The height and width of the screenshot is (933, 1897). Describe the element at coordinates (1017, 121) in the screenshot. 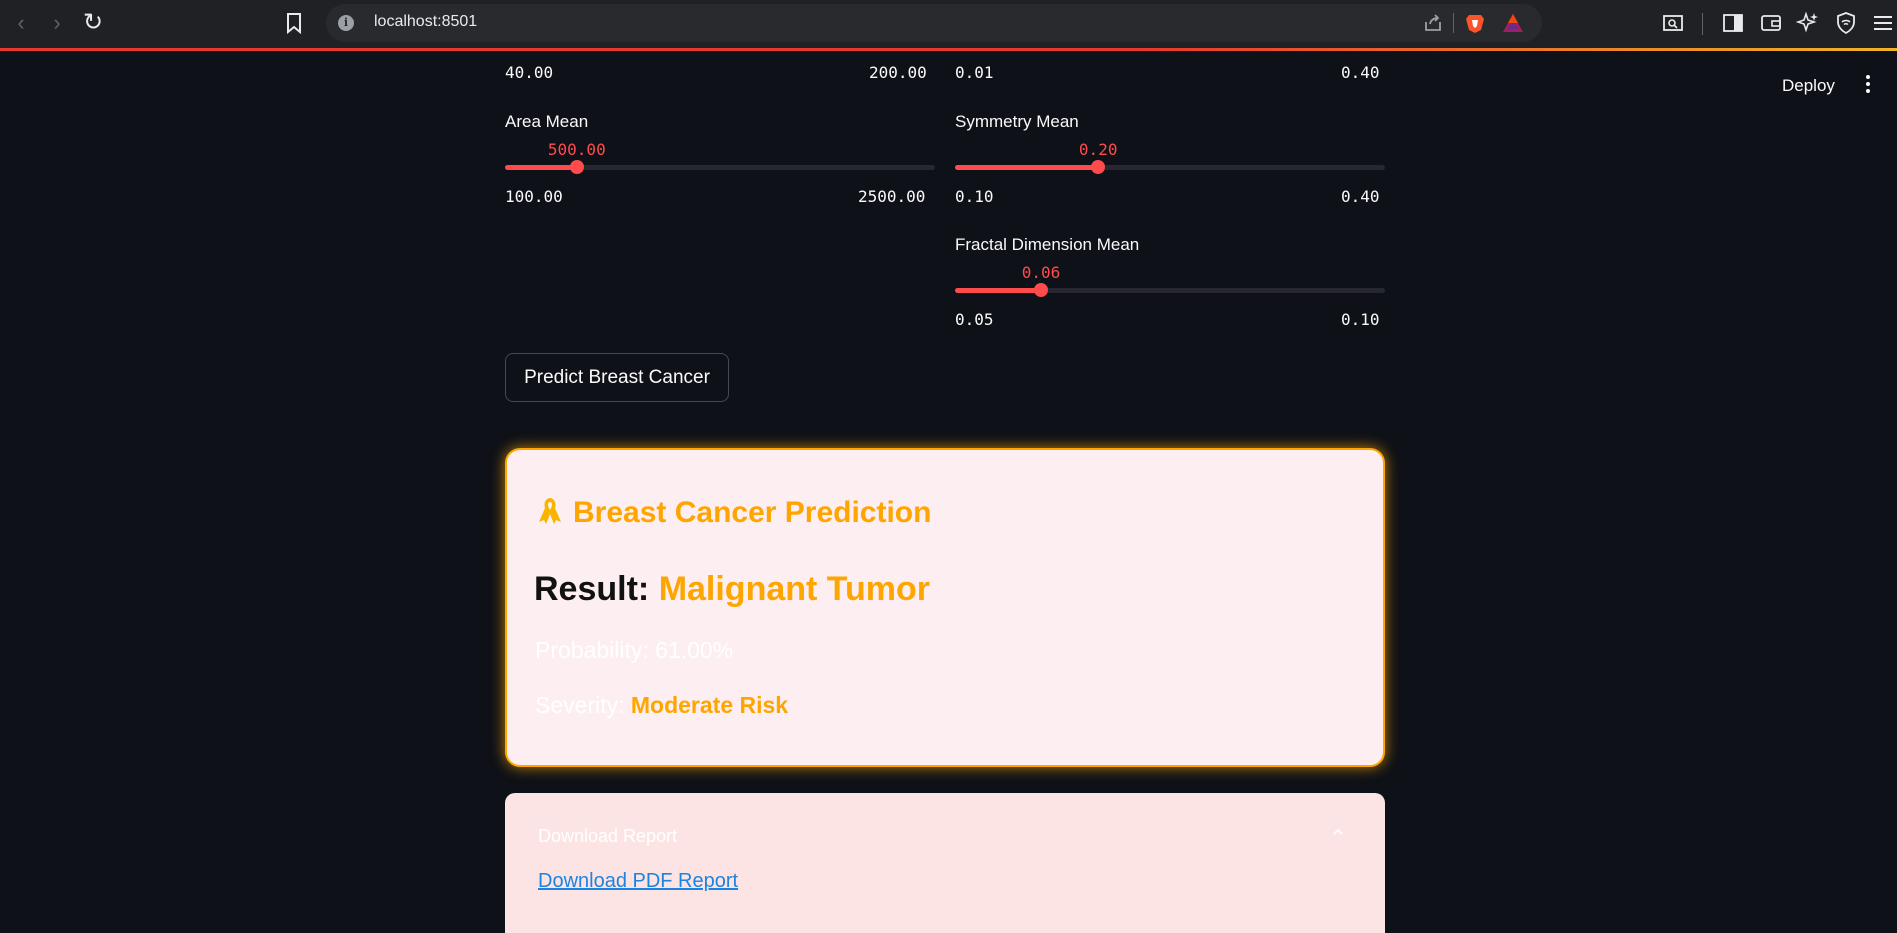

I see `symmetry-mean-label: Symmetry Mean` at that location.